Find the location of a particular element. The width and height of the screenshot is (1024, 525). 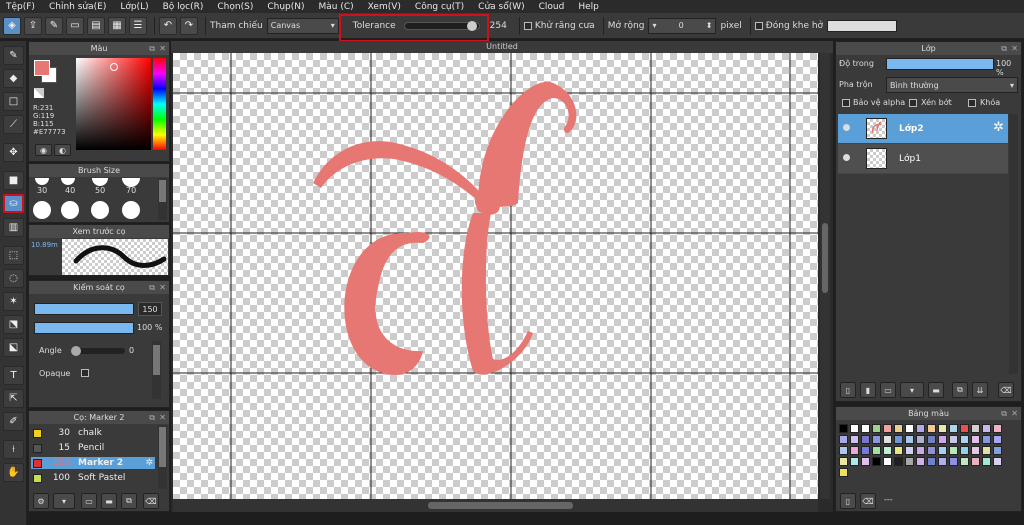

hand-icon: ✋ is located at coordinates (13, 472).